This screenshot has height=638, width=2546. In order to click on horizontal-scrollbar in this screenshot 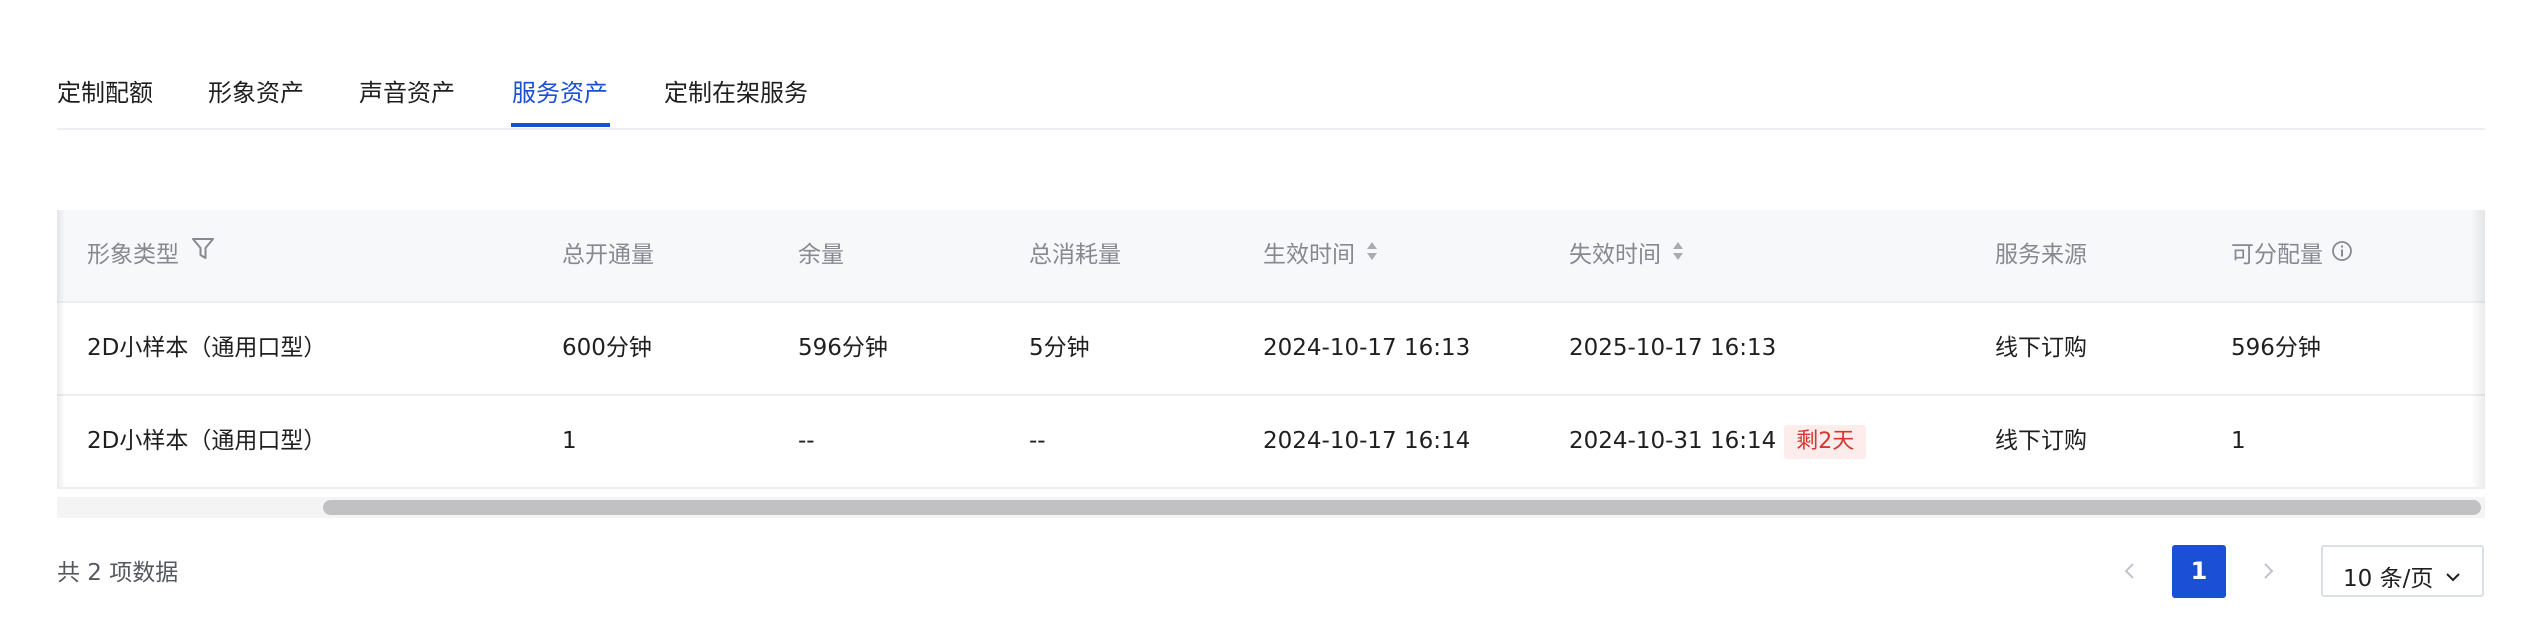, I will do `click(1271, 507)`.